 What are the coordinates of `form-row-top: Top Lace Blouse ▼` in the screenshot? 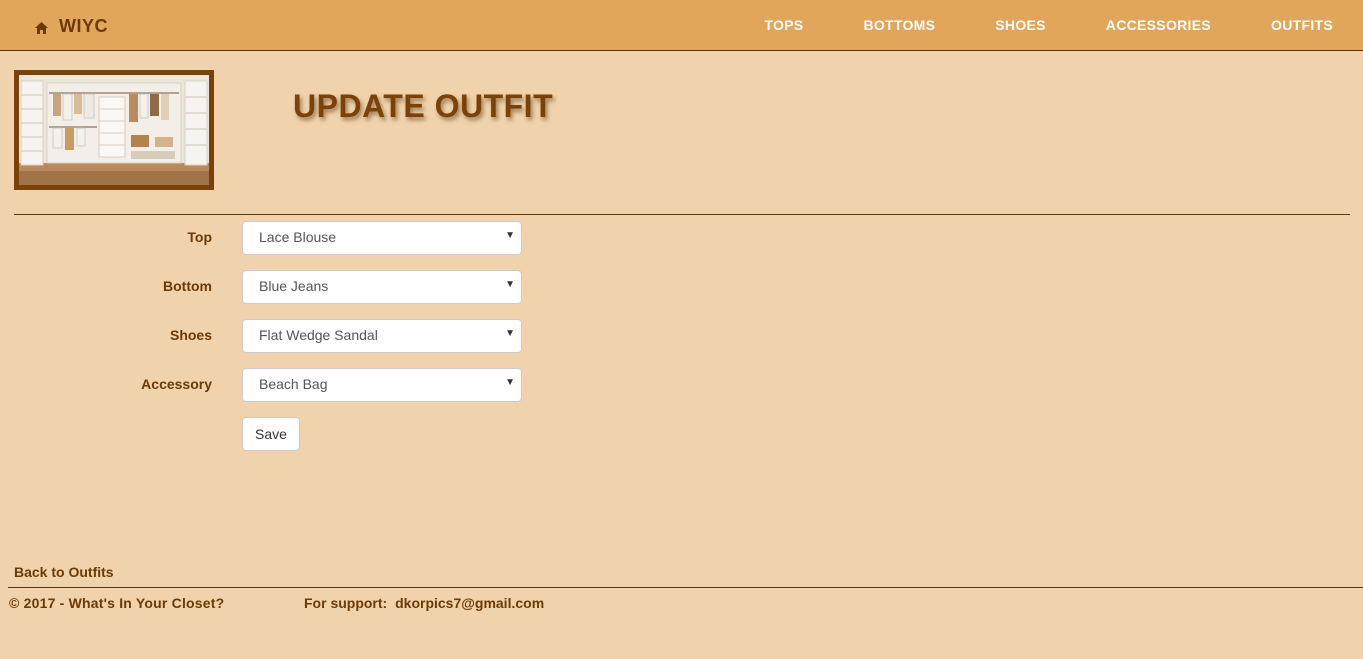 It's located at (280, 238).